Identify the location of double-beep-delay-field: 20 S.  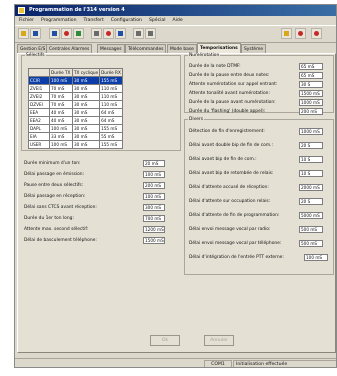
(311, 145).